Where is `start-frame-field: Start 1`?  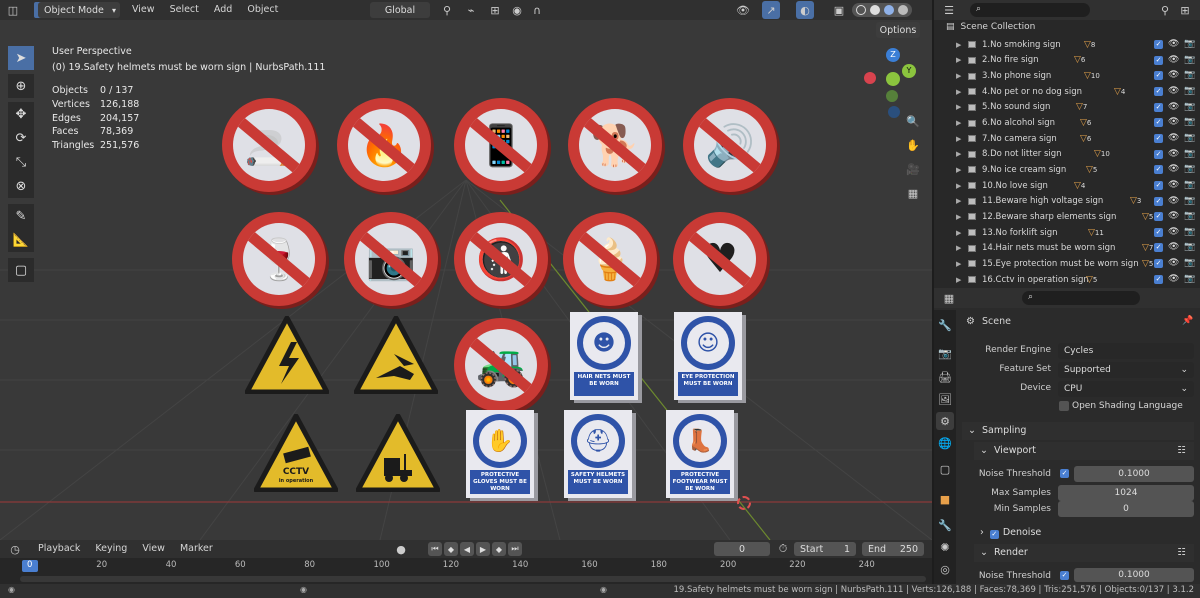
start-frame-field: Start 1 is located at coordinates (825, 549).